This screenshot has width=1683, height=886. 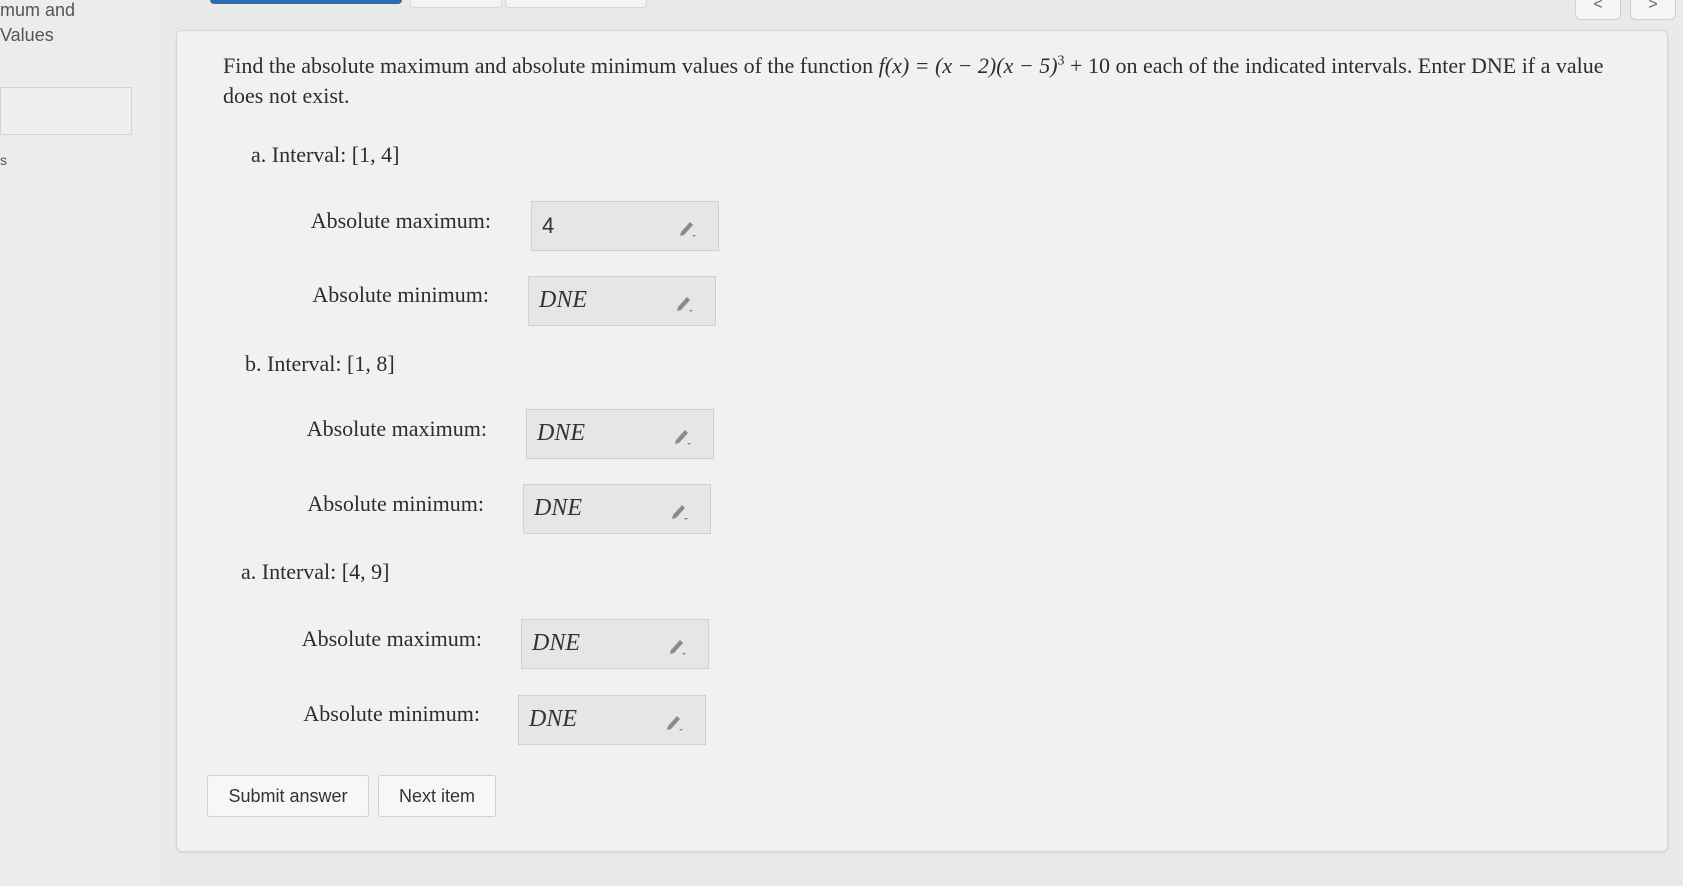 I want to click on sidebar-title-line1: mum and, so click(x=38, y=10).